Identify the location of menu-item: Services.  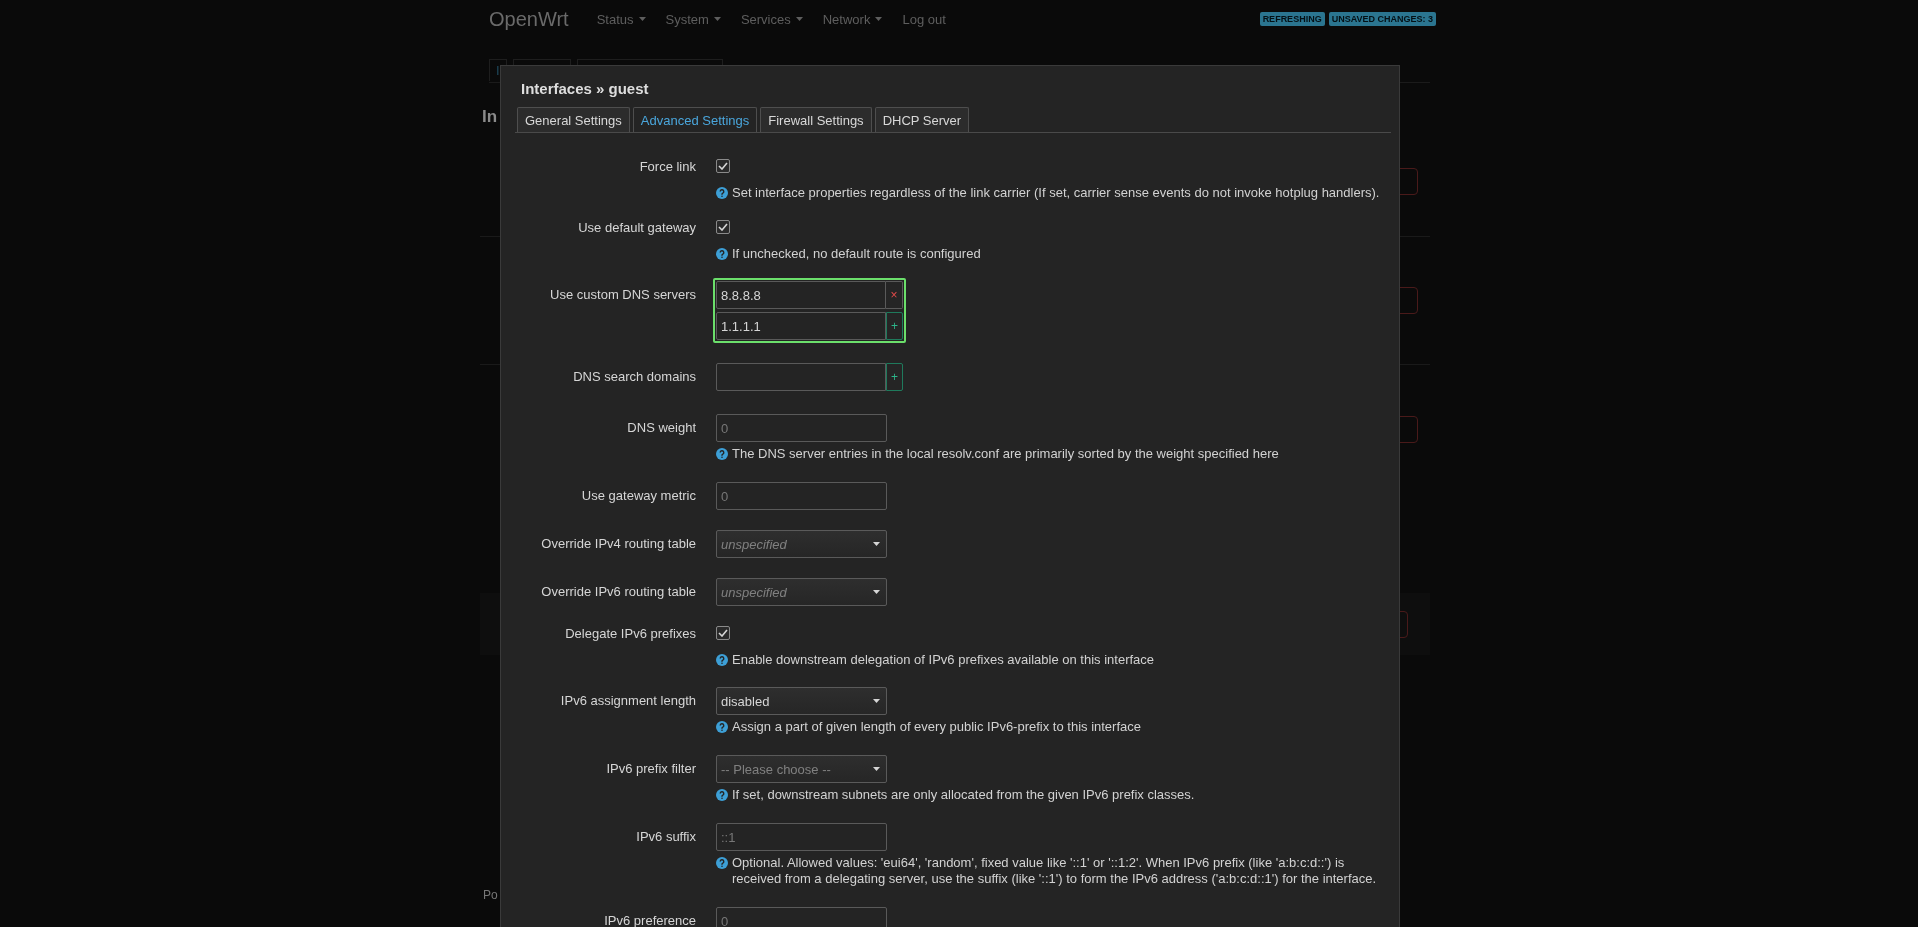
(771, 19).